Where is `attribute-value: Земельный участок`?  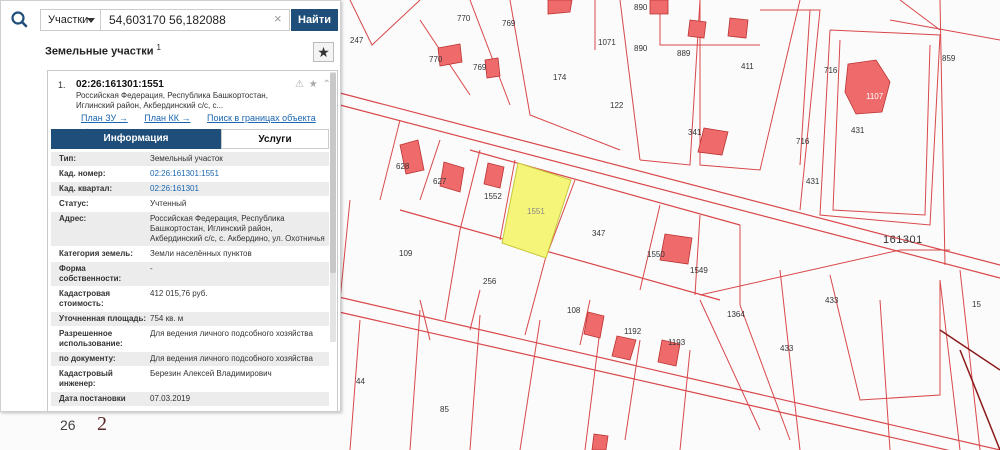 attribute-value: Земельный участок is located at coordinates (186, 158).